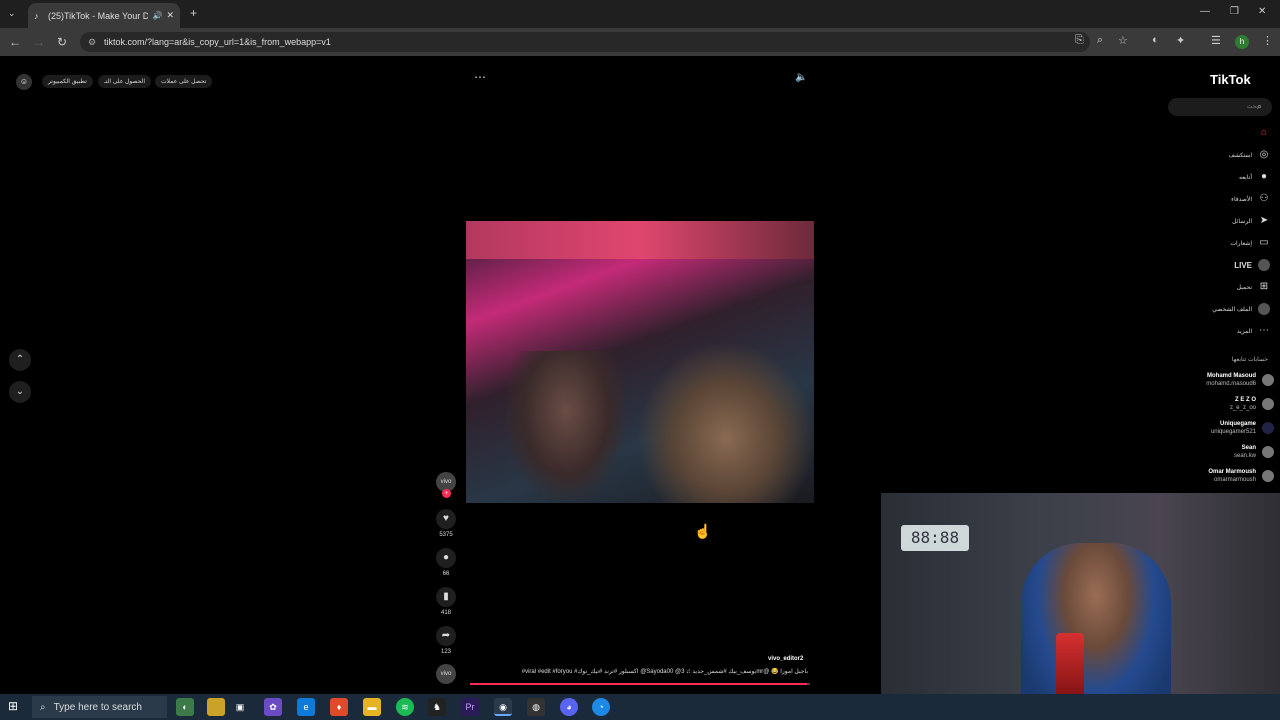 Image resolution: width=1280 pixels, height=720 pixels. Describe the element at coordinates (1180, 40) in the screenshot. I see `extensions-puzzle-icon: ✦` at that location.